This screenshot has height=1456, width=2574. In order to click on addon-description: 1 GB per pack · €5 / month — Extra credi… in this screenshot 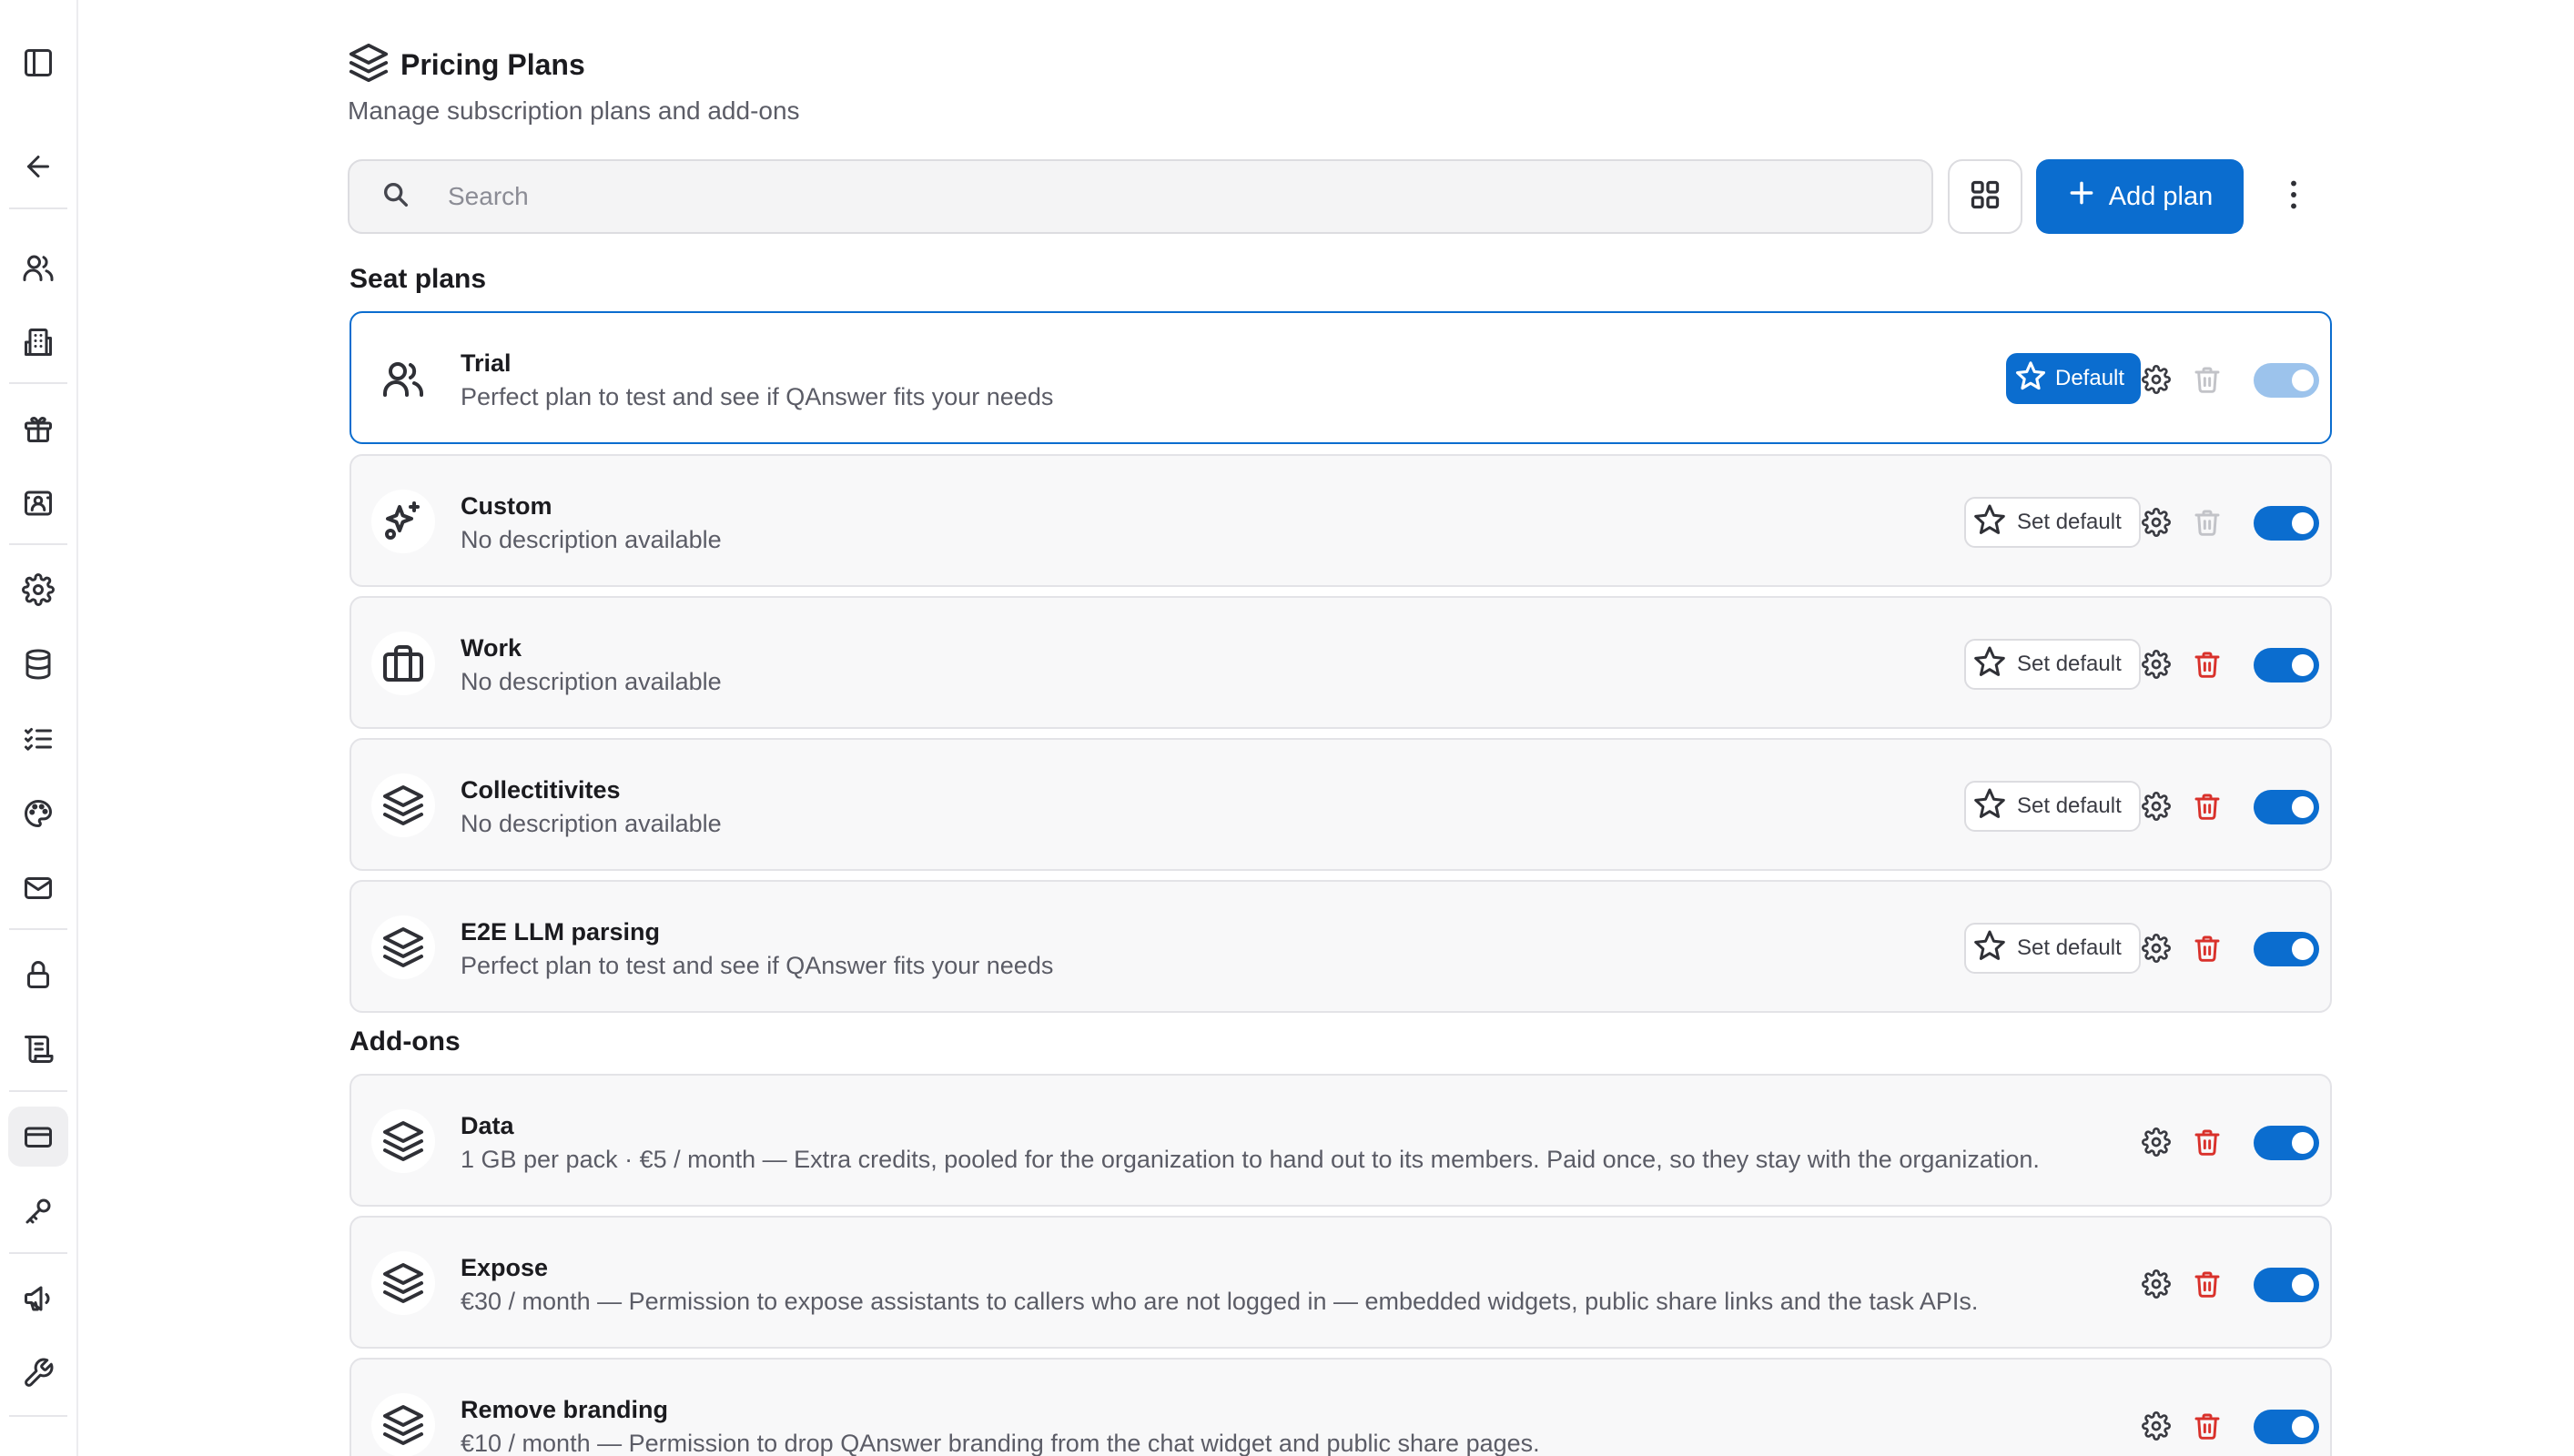, I will do `click(1250, 1160)`.